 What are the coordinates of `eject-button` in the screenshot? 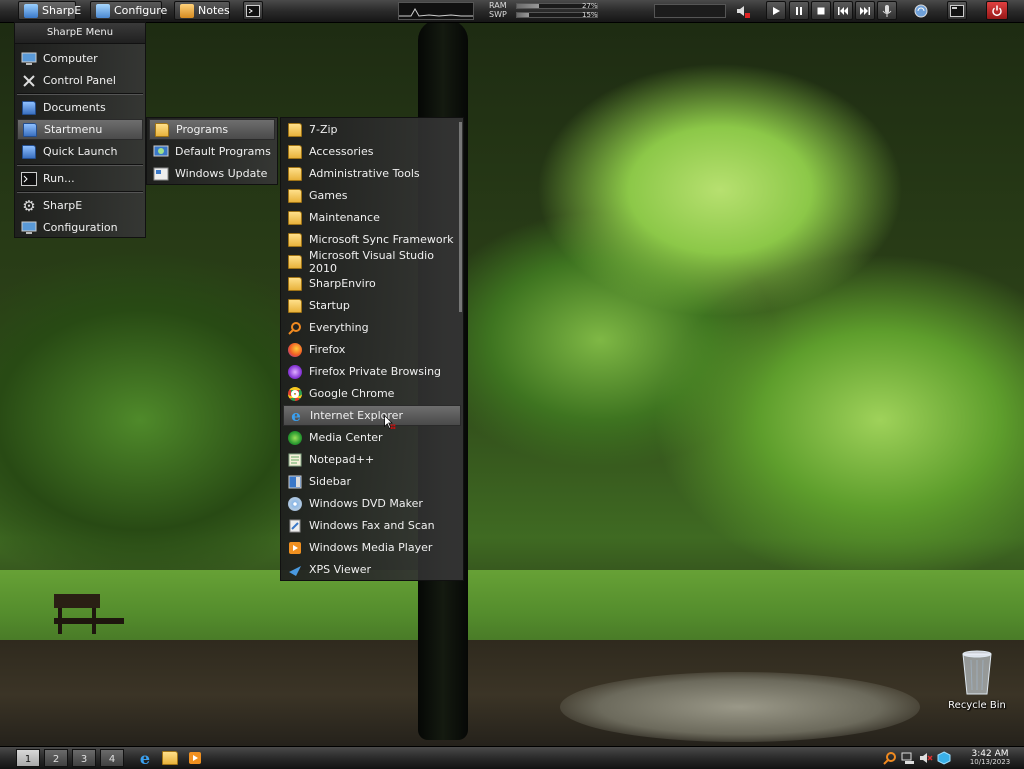 It's located at (887, 10).